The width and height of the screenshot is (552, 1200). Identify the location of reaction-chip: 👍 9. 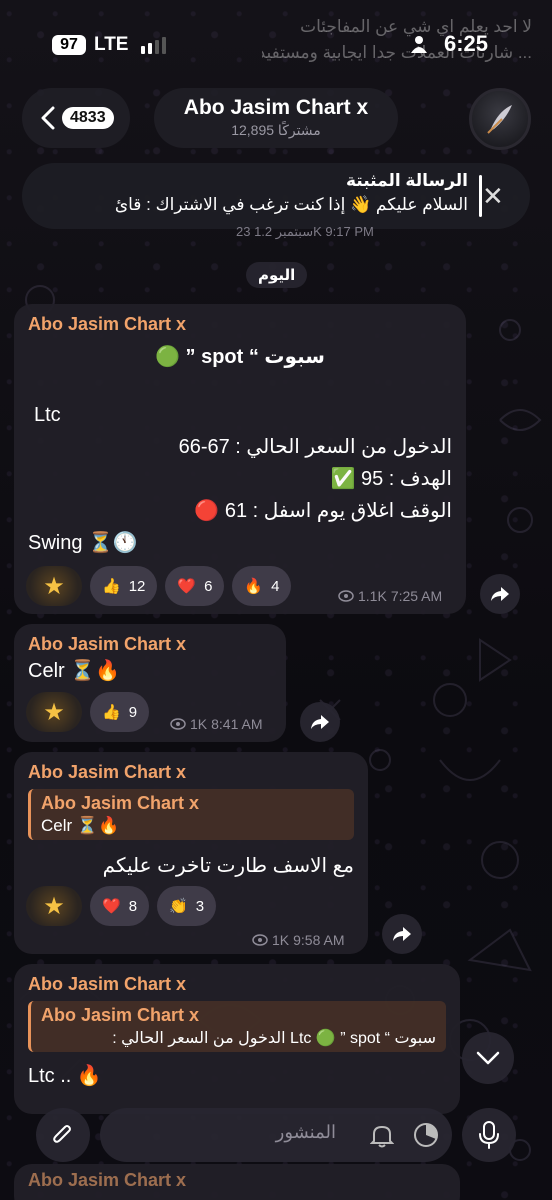
(120, 712).